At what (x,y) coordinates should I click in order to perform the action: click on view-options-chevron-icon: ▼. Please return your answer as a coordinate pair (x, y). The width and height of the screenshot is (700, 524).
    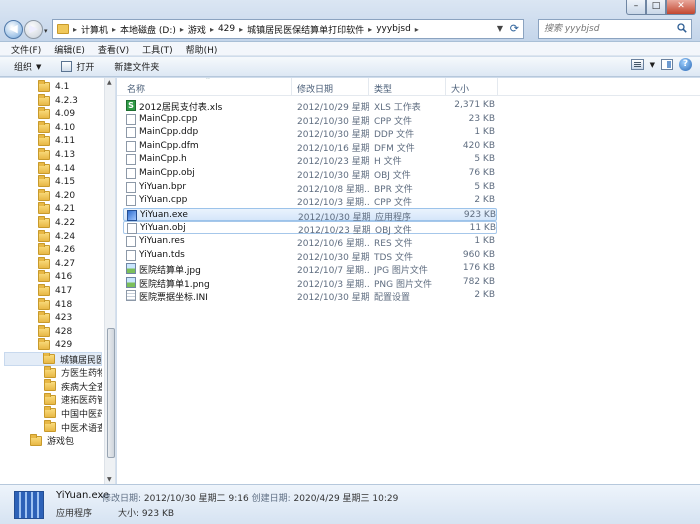
    Looking at the image, I should click on (652, 65).